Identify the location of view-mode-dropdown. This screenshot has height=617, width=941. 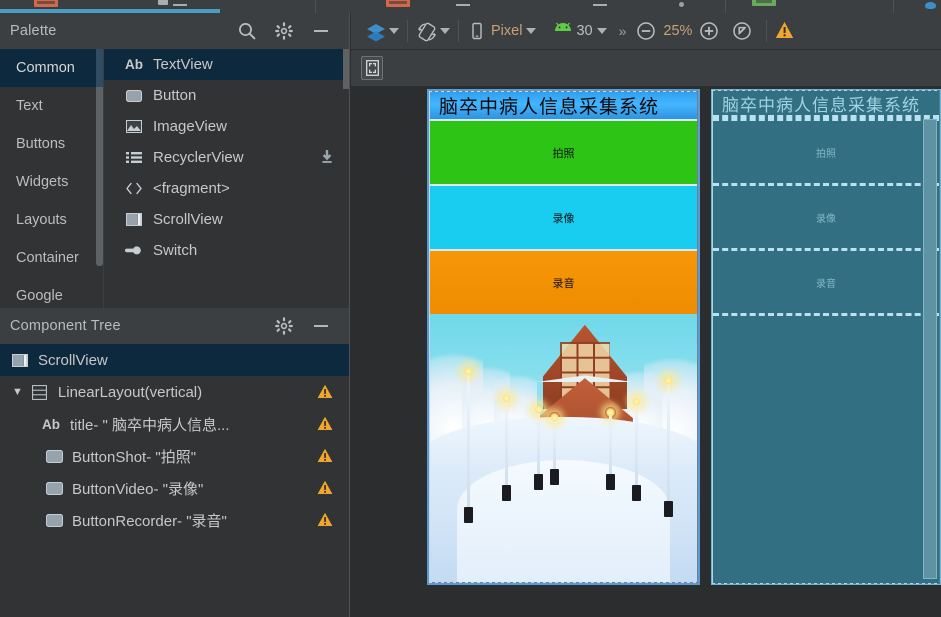
(382, 31).